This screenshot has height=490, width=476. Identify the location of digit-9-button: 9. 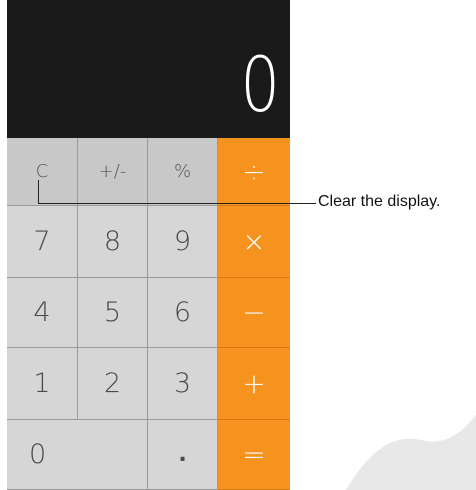
(183, 242).